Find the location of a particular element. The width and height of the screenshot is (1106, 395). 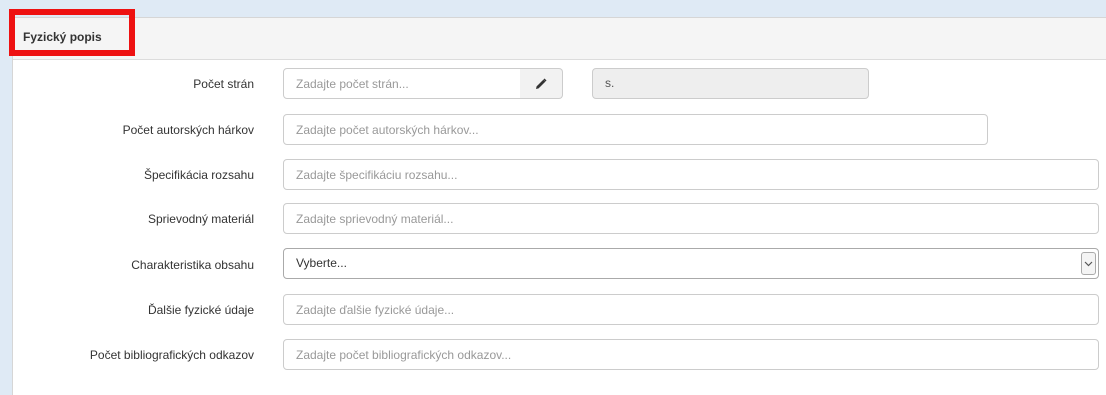

bibliograficke-input is located at coordinates (691, 354).